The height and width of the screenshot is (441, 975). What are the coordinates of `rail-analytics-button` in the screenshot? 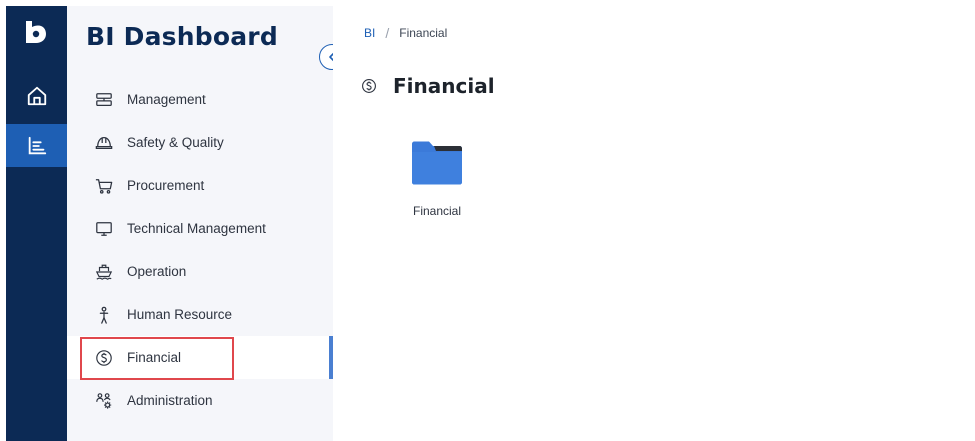 It's located at (36, 145).